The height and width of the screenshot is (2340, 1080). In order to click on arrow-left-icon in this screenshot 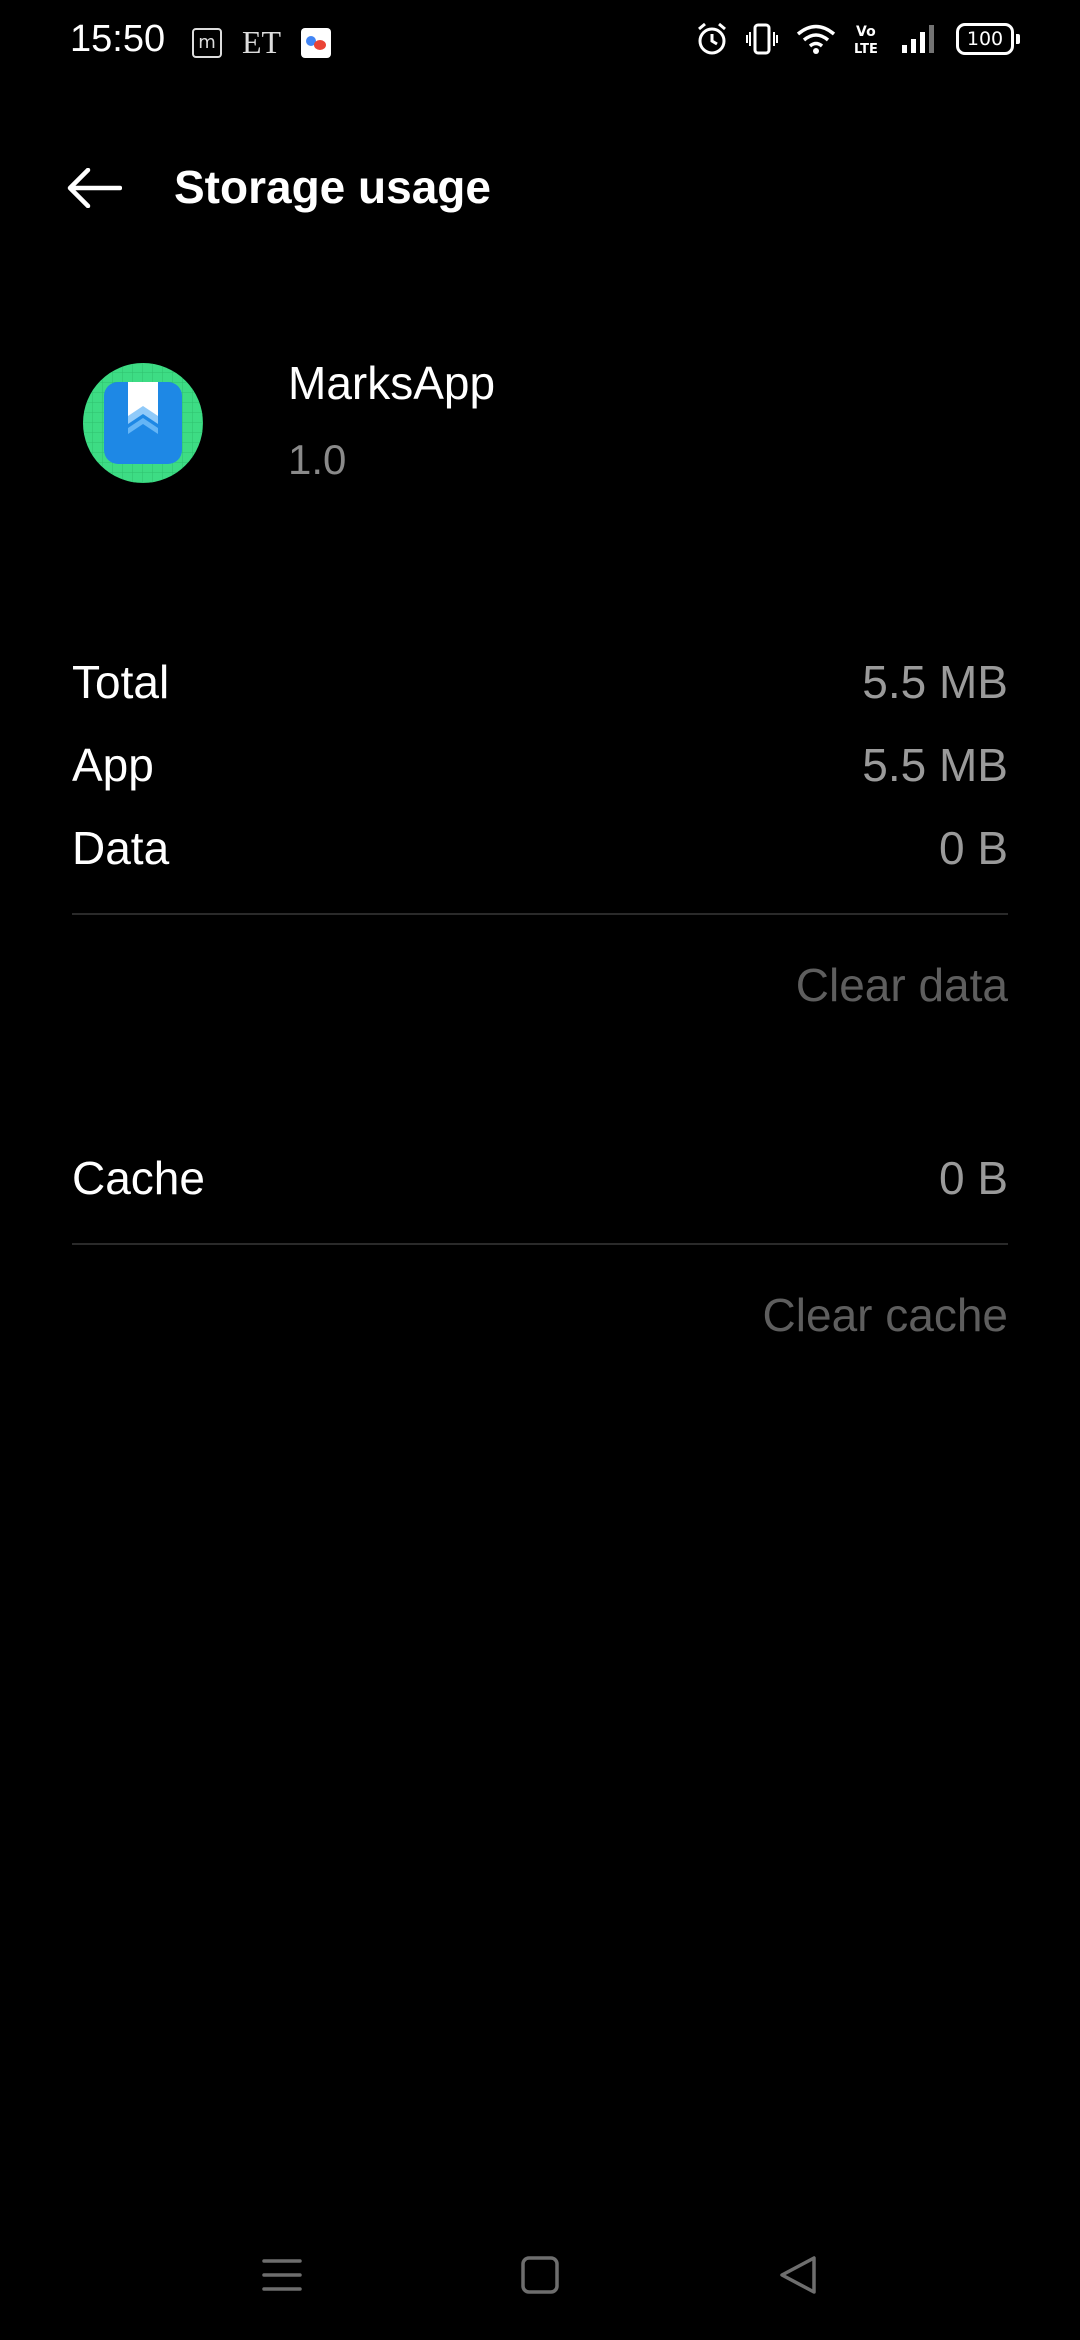, I will do `click(94, 188)`.